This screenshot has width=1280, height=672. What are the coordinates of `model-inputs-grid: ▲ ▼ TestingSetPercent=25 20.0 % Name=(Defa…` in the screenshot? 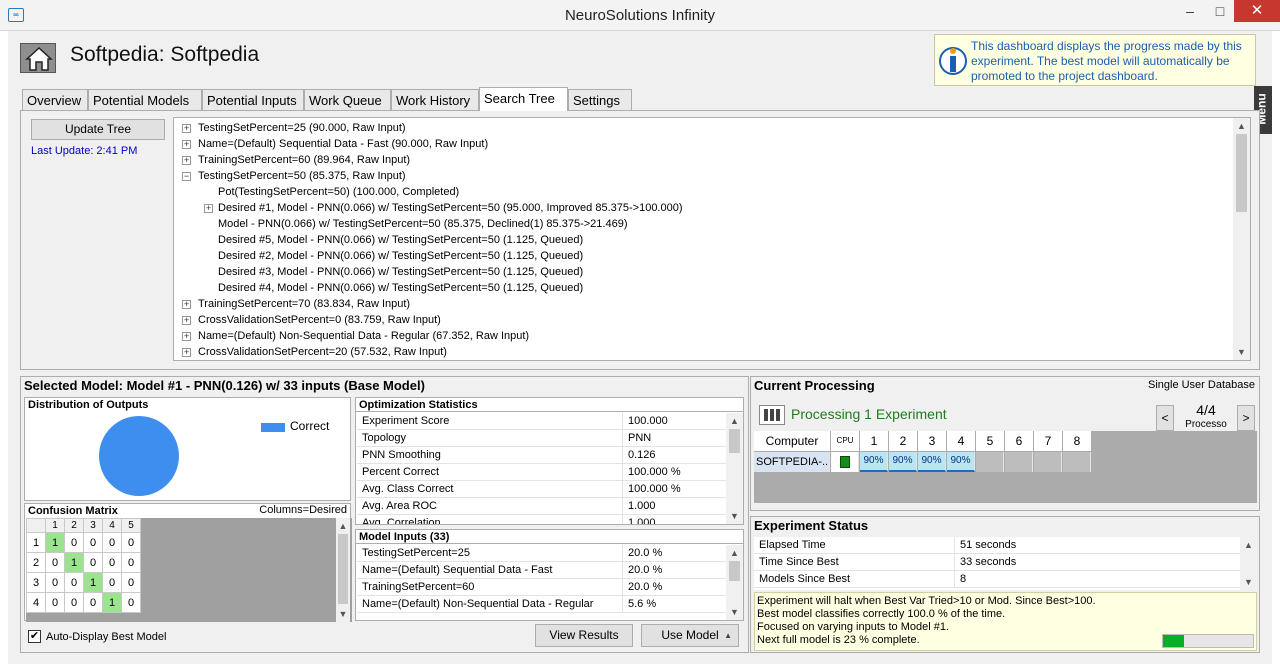 It's located at (550, 582).